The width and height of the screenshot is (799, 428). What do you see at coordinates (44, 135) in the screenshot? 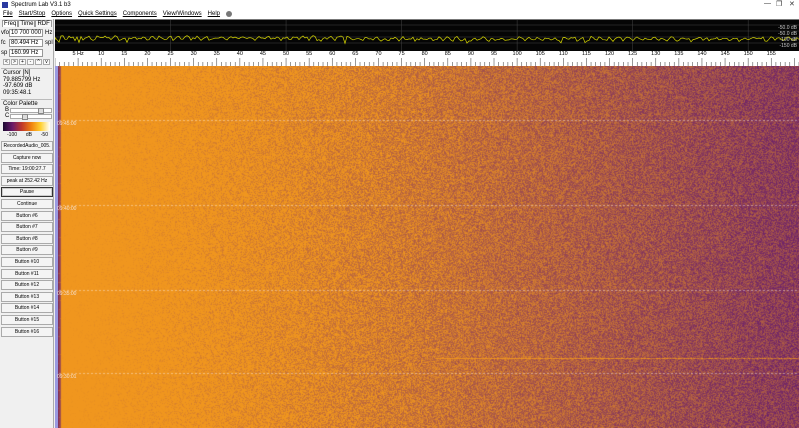
I see `palette-max: -50` at bounding box center [44, 135].